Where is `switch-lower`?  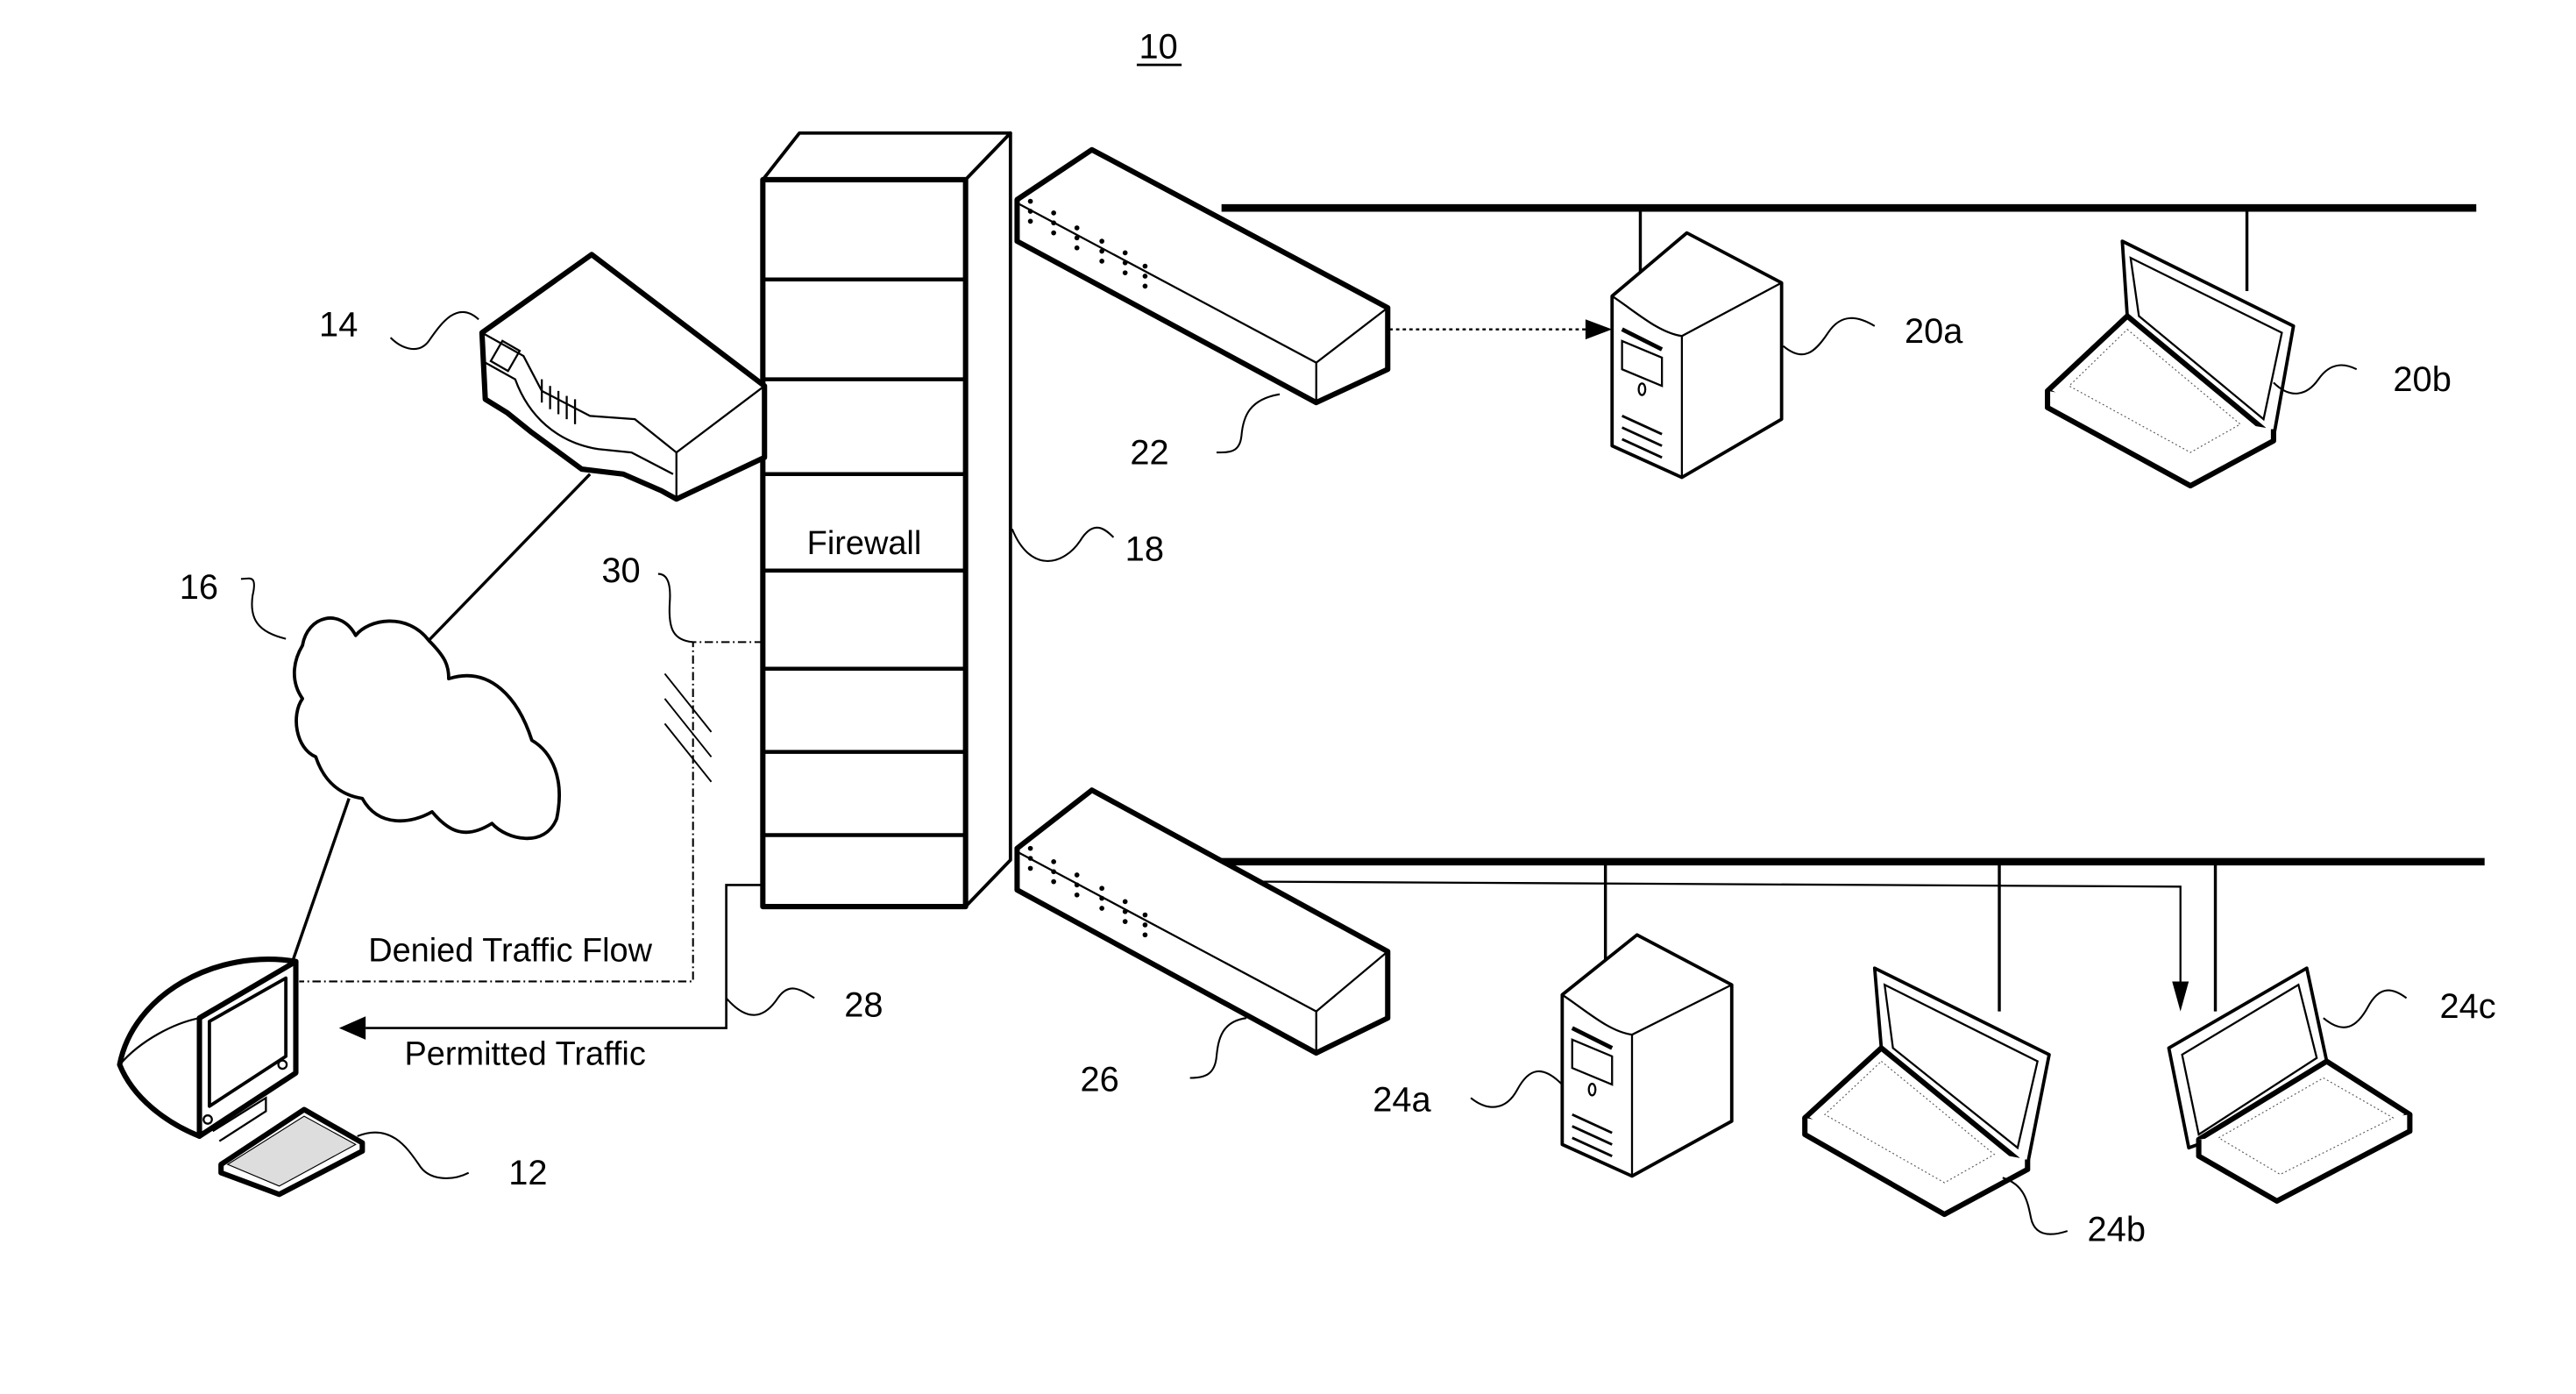 switch-lower is located at coordinates (1202, 921).